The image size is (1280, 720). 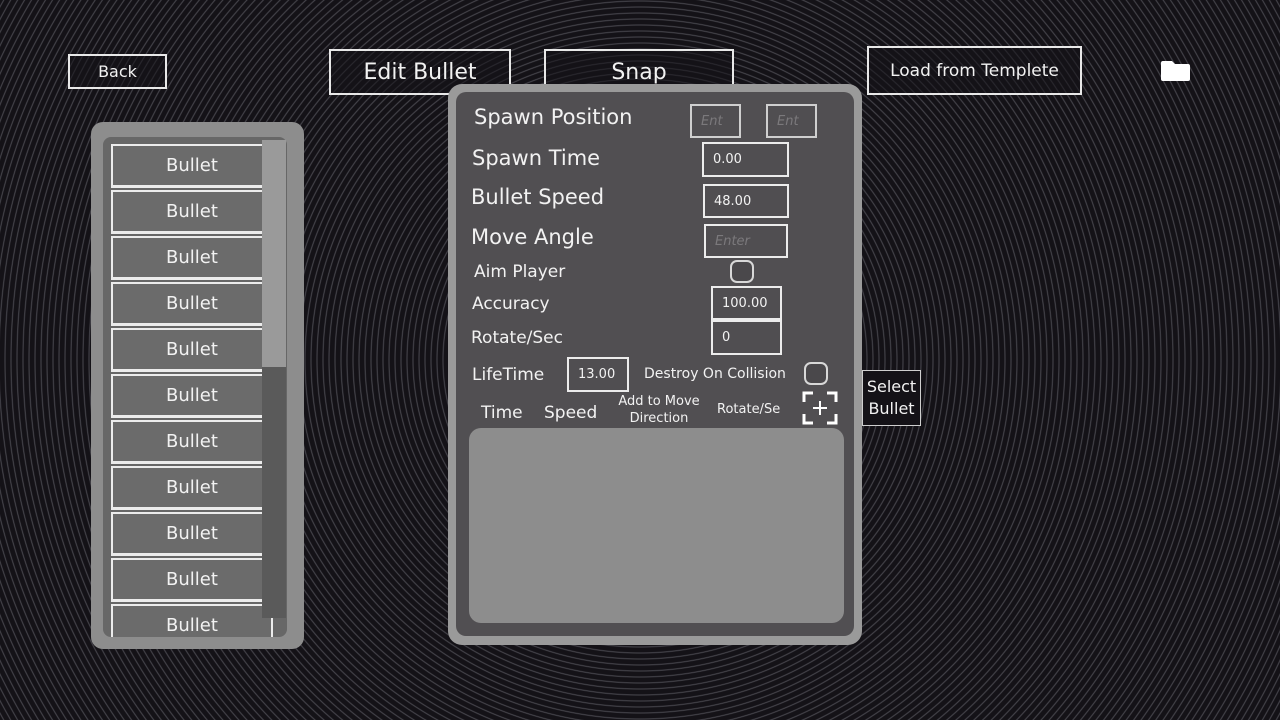 I want to click on add-event-button, so click(x=820, y=408).